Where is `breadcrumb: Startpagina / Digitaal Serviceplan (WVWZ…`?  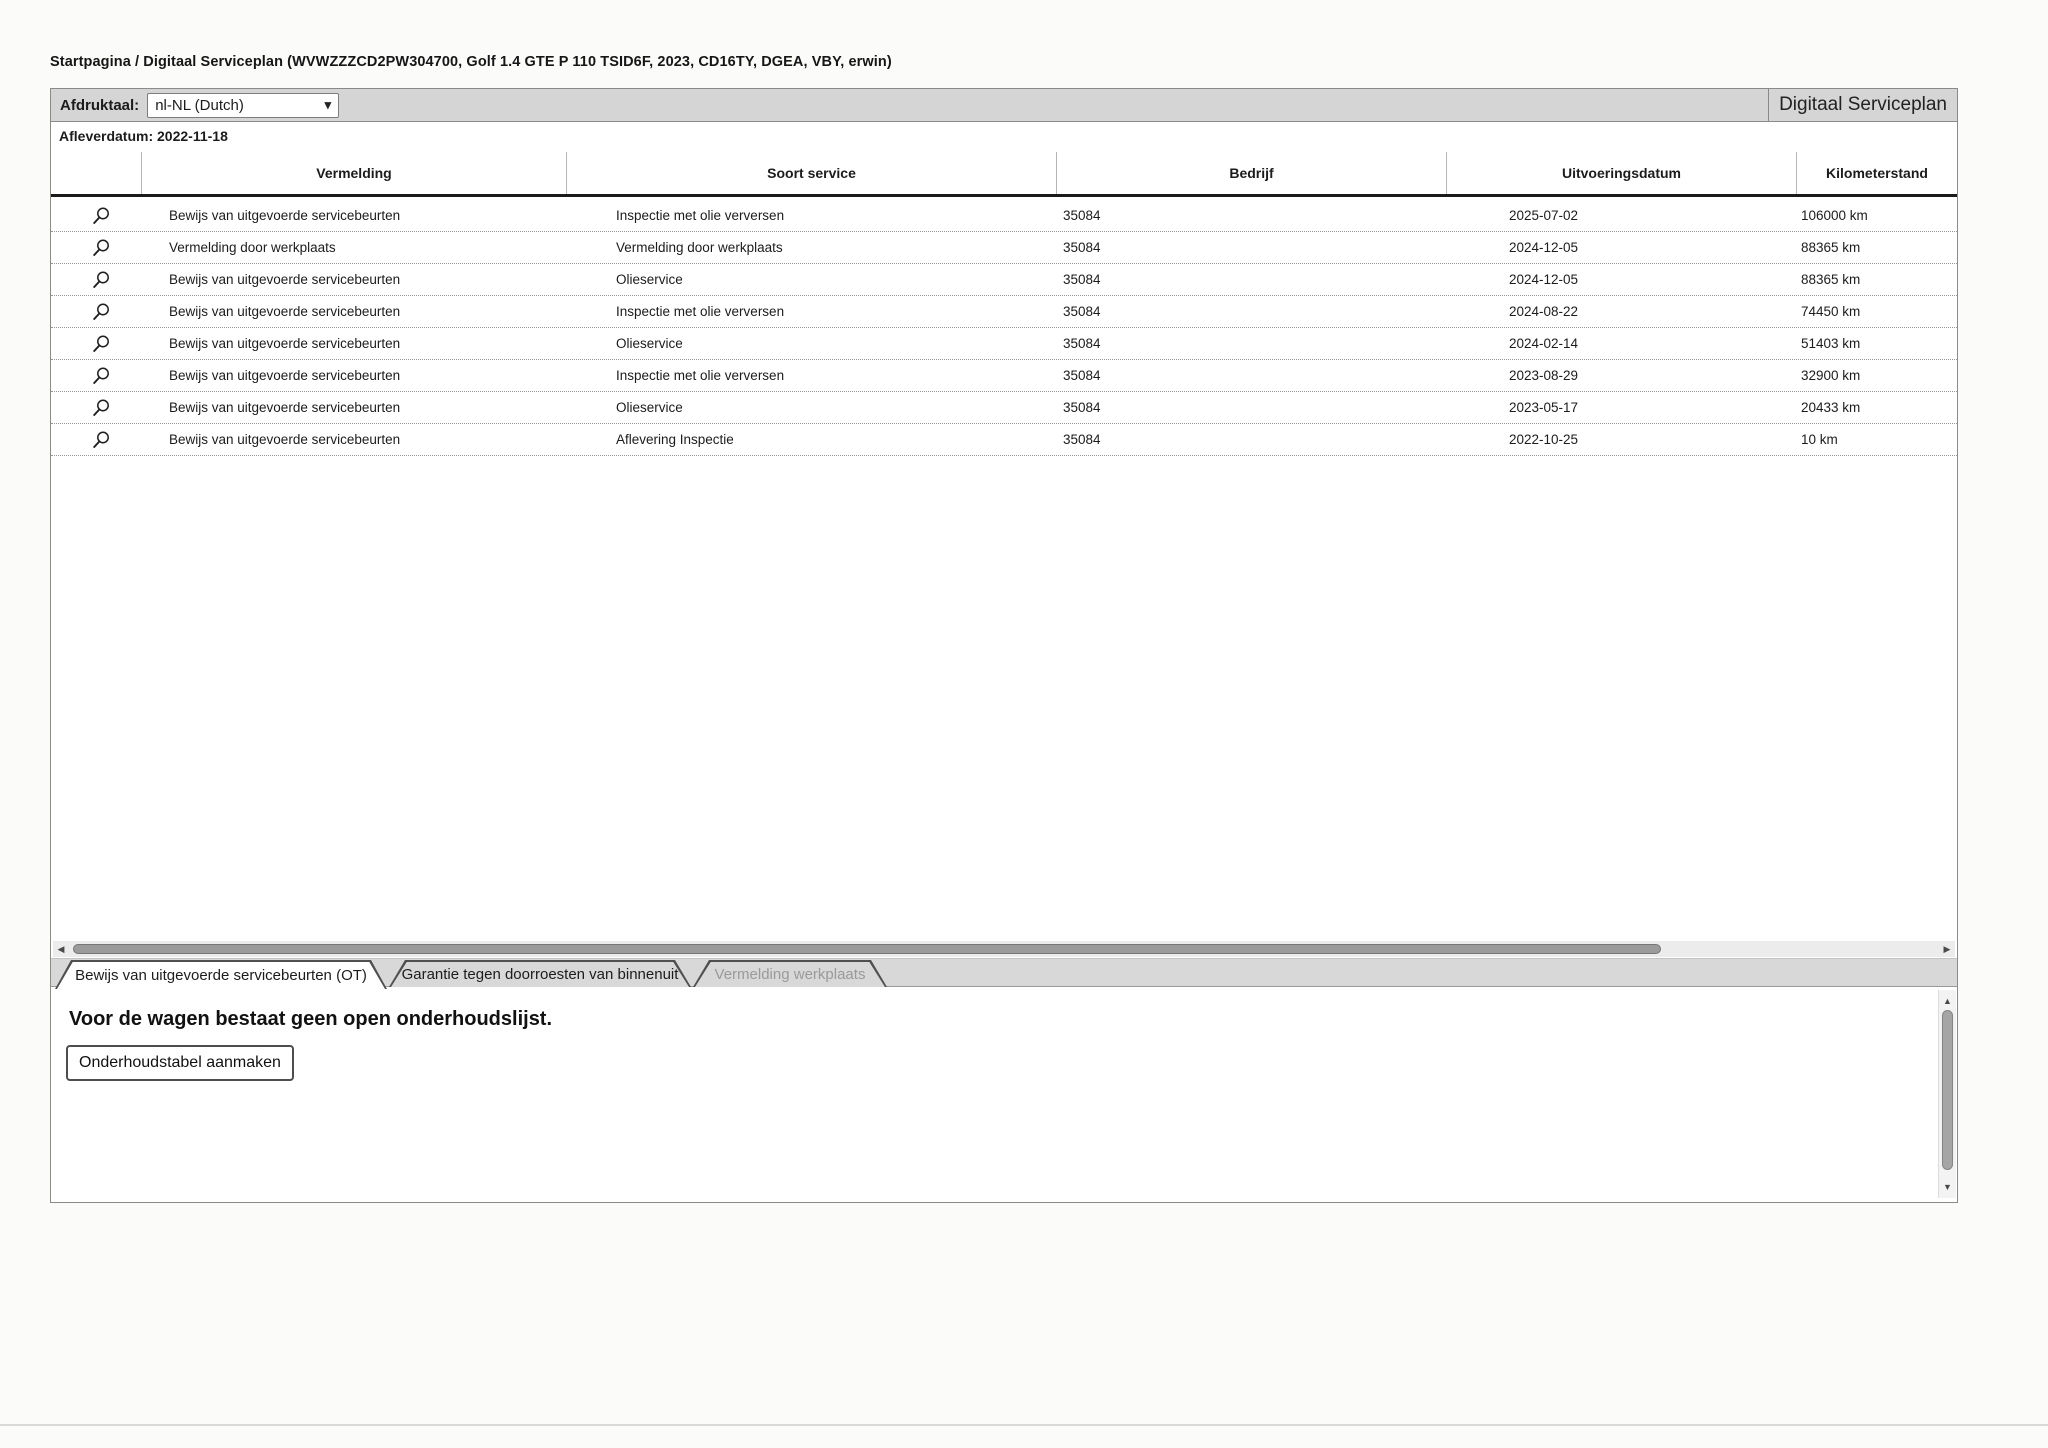 breadcrumb: Startpagina / Digitaal Serviceplan (WVWZ… is located at coordinates (471, 62).